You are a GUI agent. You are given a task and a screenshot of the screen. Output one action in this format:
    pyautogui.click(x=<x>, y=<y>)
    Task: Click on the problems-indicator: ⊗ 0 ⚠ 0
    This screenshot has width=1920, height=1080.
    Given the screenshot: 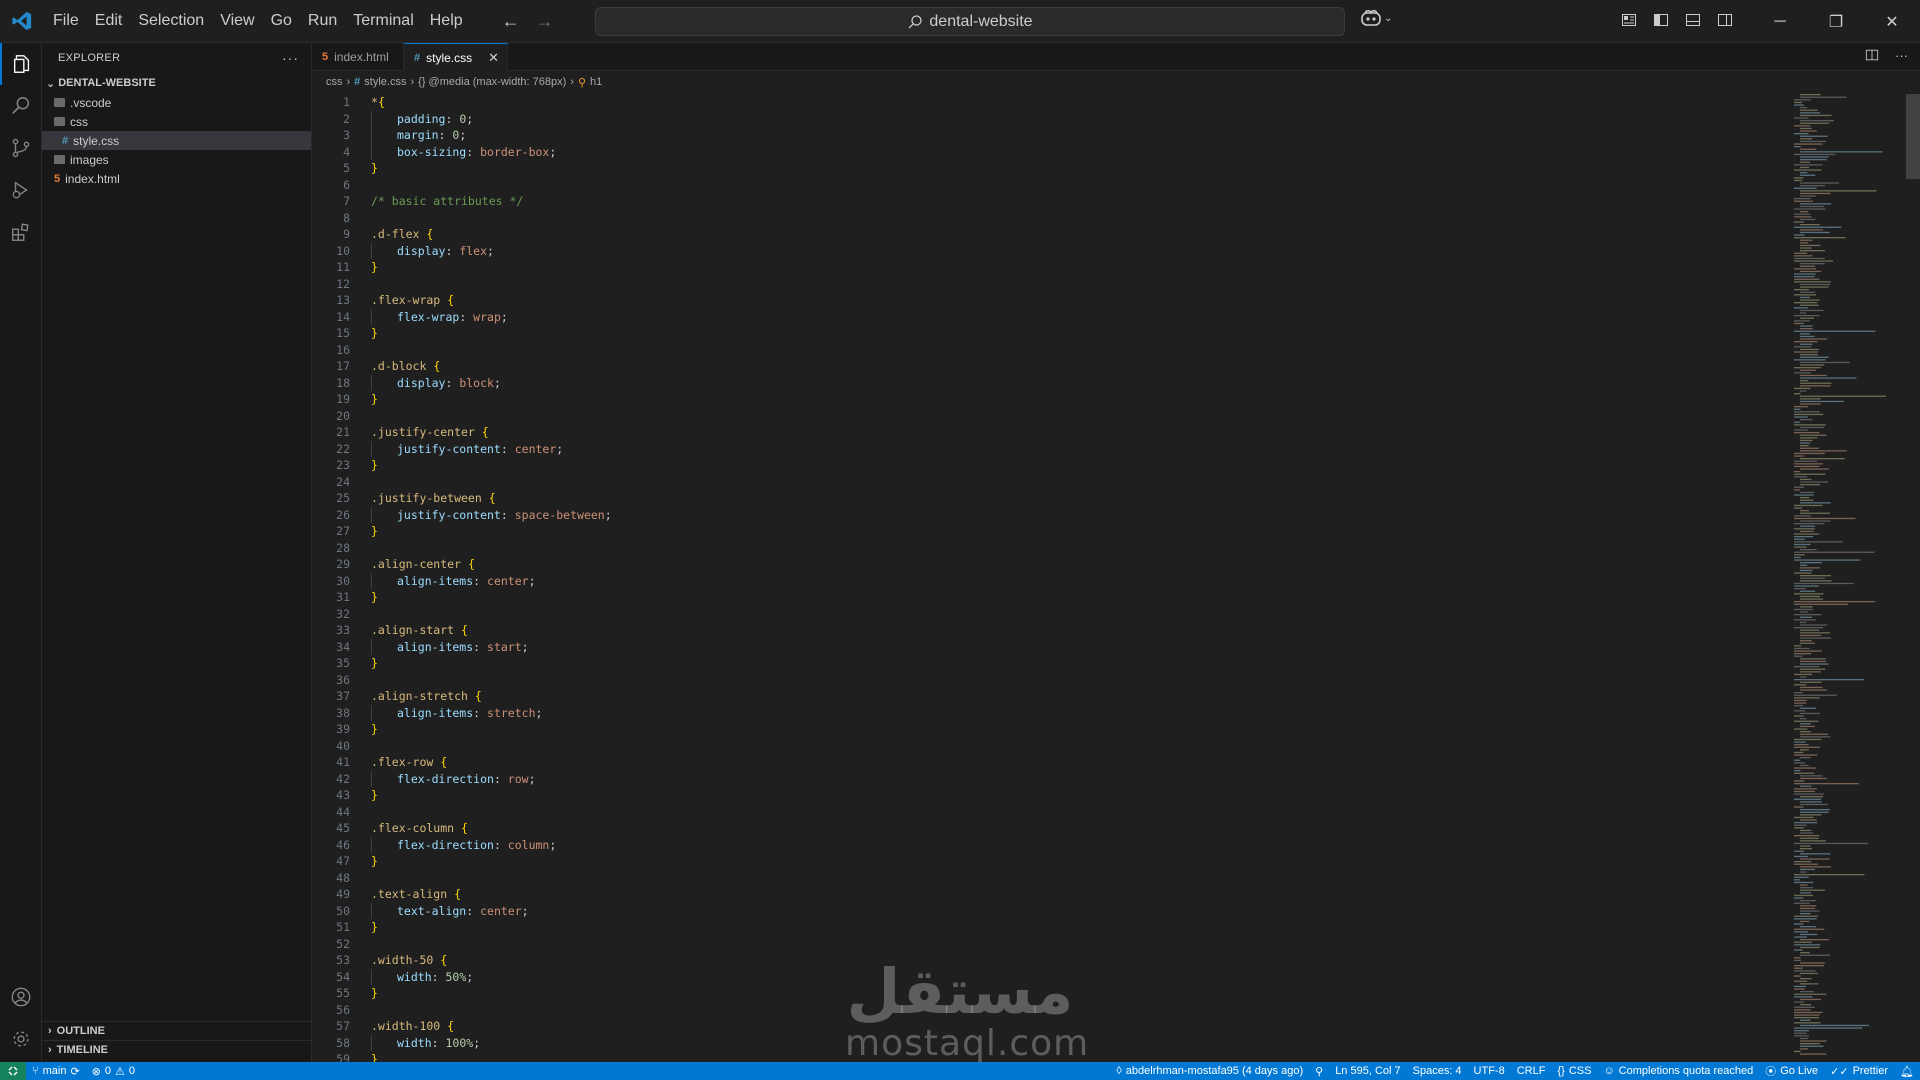 What is the action you would take?
    pyautogui.click(x=113, y=1071)
    